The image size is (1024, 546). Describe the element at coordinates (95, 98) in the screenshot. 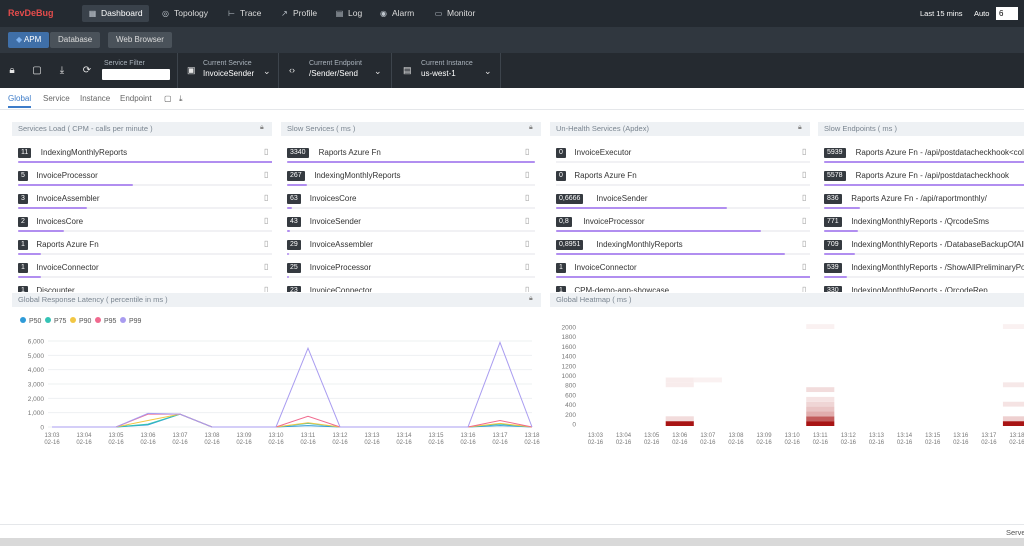

I see `tab-instance: Instance` at that location.